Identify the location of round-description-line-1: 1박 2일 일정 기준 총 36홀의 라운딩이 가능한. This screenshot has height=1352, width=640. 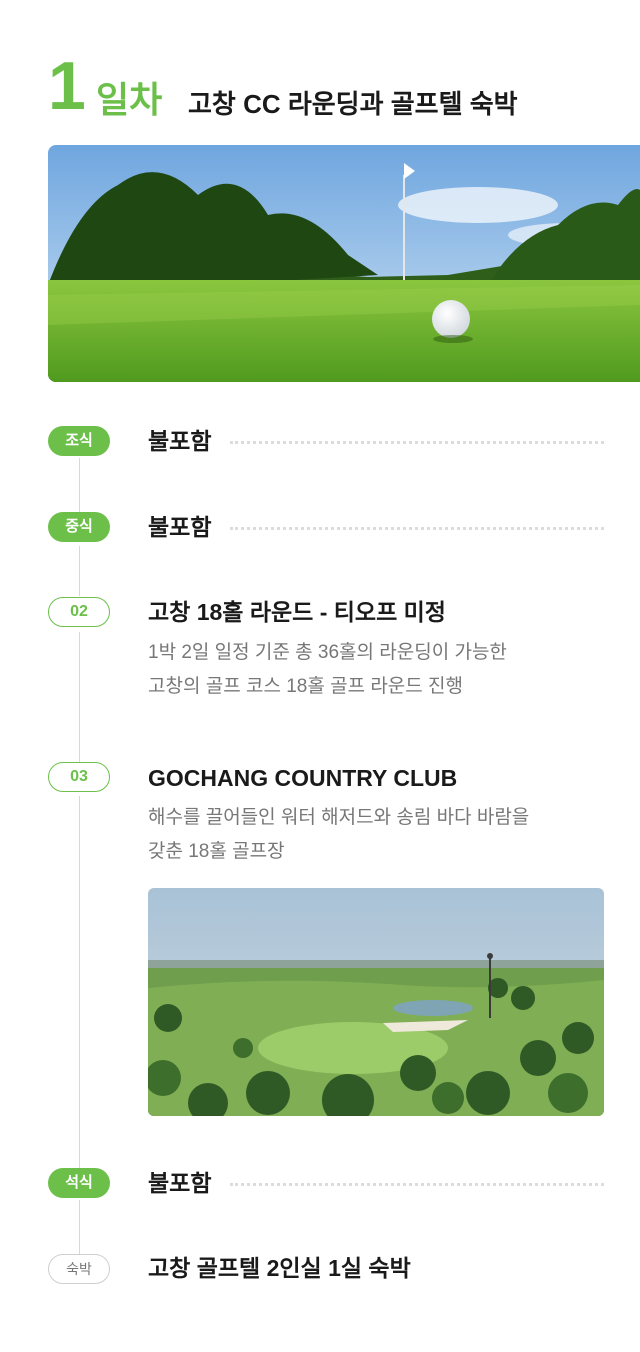
(327, 652).